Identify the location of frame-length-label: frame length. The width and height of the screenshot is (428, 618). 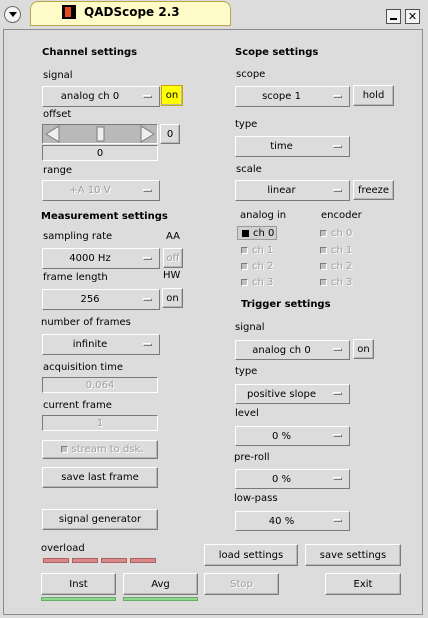
(75, 277).